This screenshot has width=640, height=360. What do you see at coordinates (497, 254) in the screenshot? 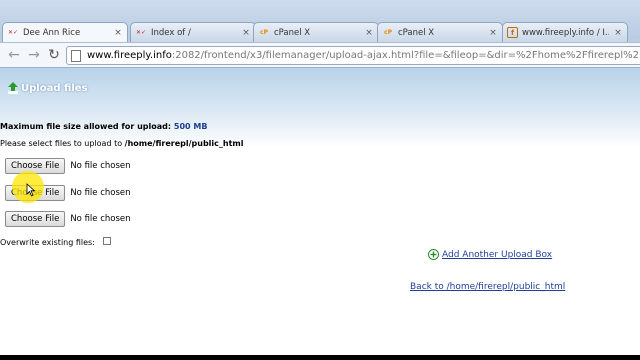
I see `add-upload-box-label: Add Another Upload Box` at bounding box center [497, 254].